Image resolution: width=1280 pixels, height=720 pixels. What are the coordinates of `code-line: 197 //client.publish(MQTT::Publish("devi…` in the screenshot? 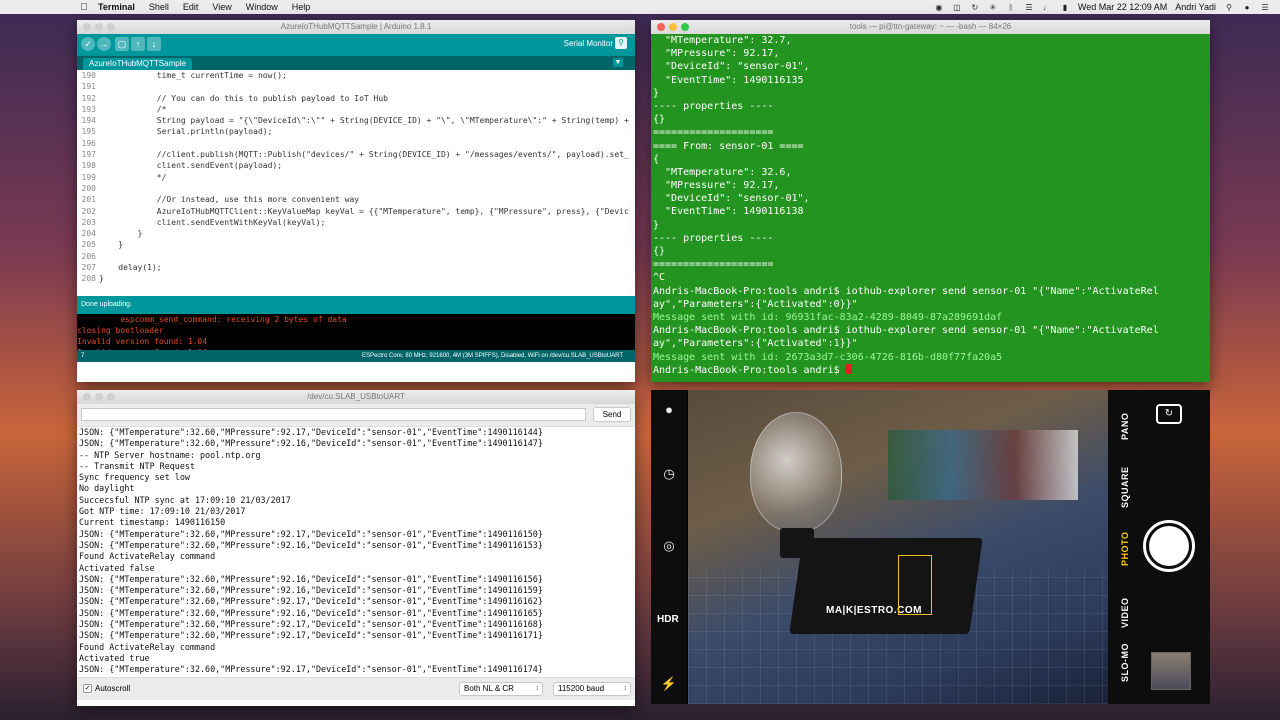 It's located at (356, 154).